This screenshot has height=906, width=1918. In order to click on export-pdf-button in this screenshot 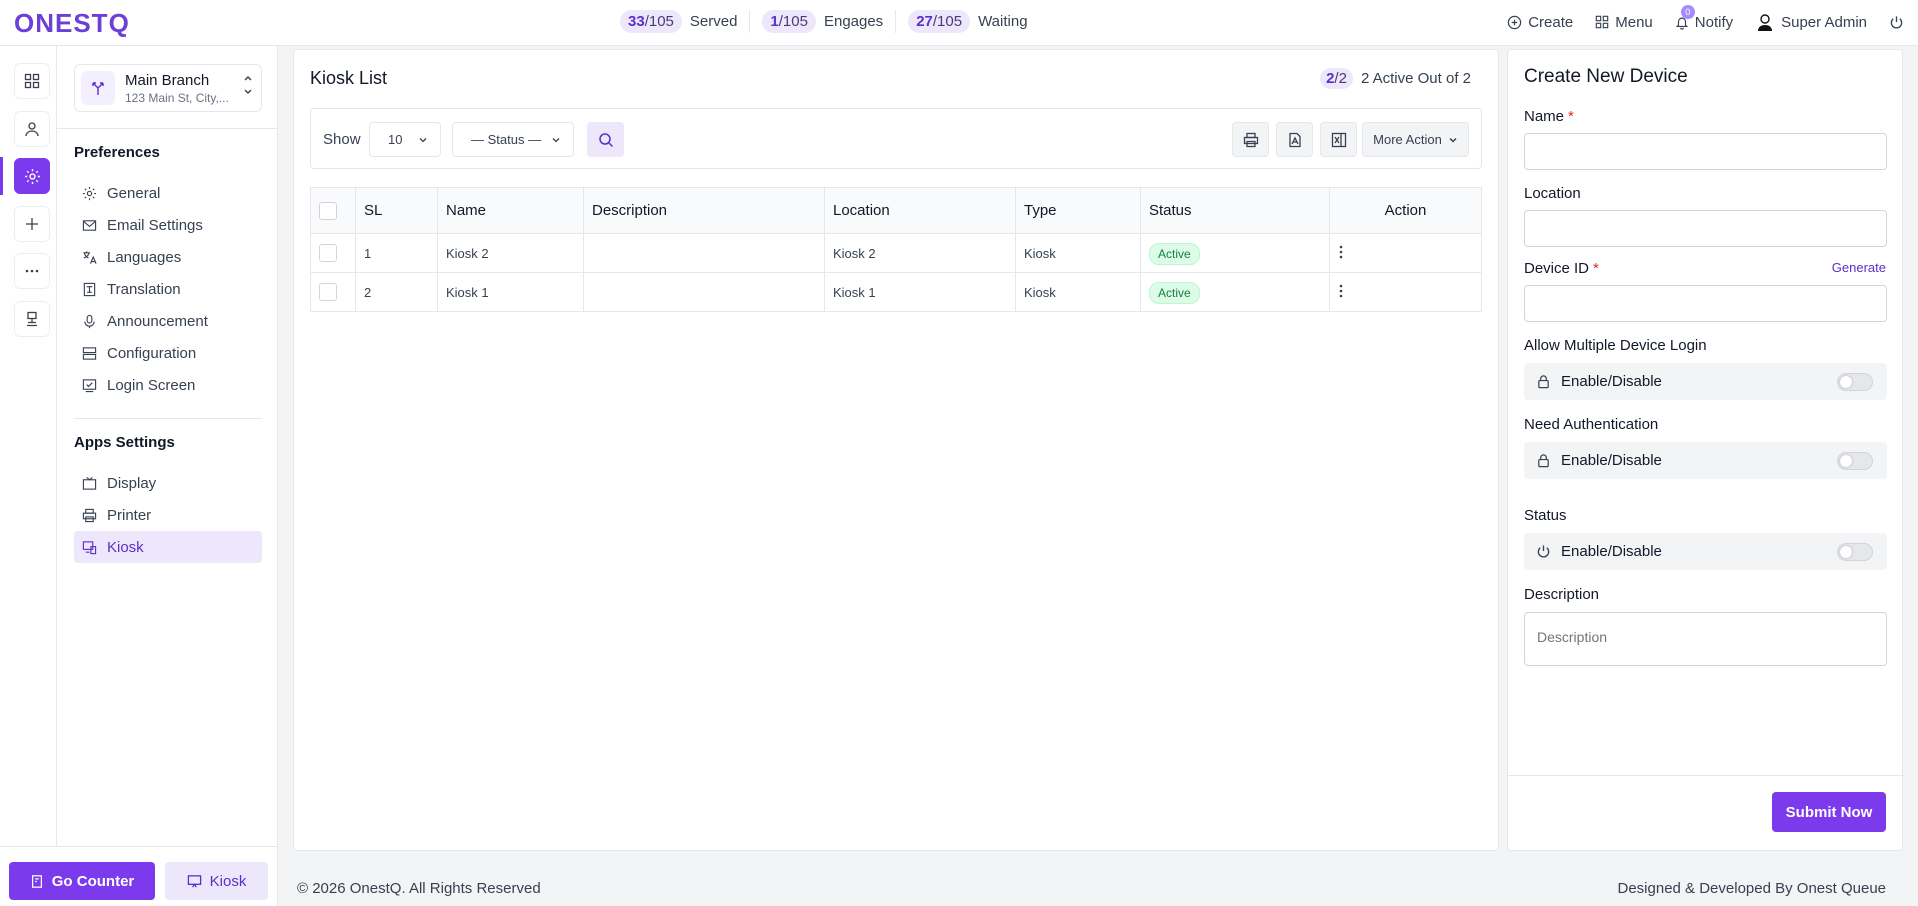, I will do `click(1294, 139)`.